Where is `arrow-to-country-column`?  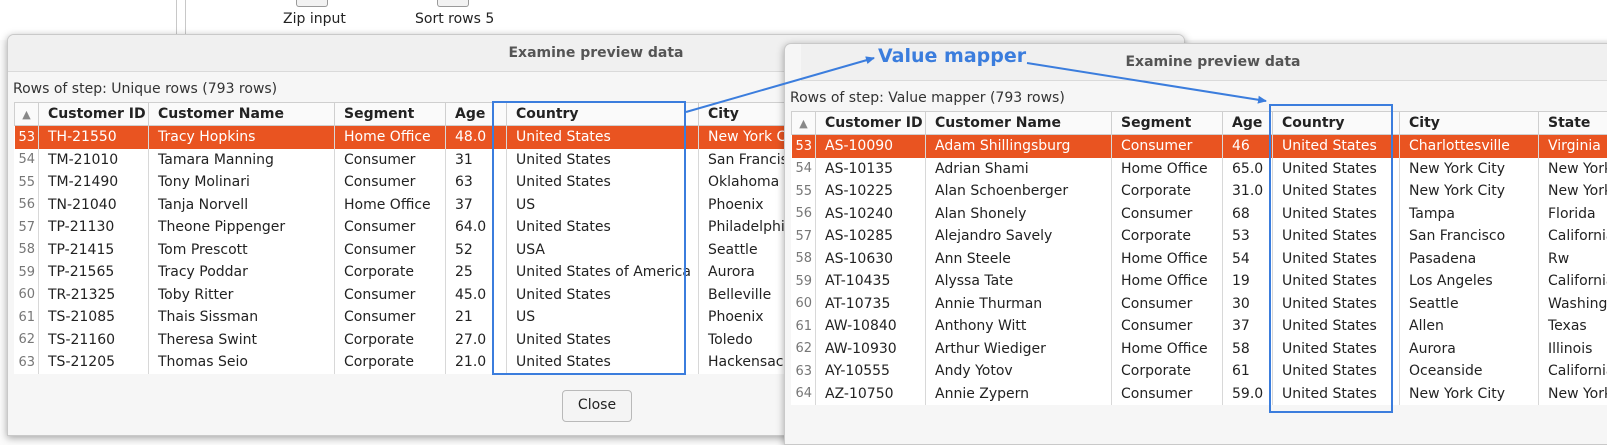
arrow-to-country-column is located at coordinates (1146, 82).